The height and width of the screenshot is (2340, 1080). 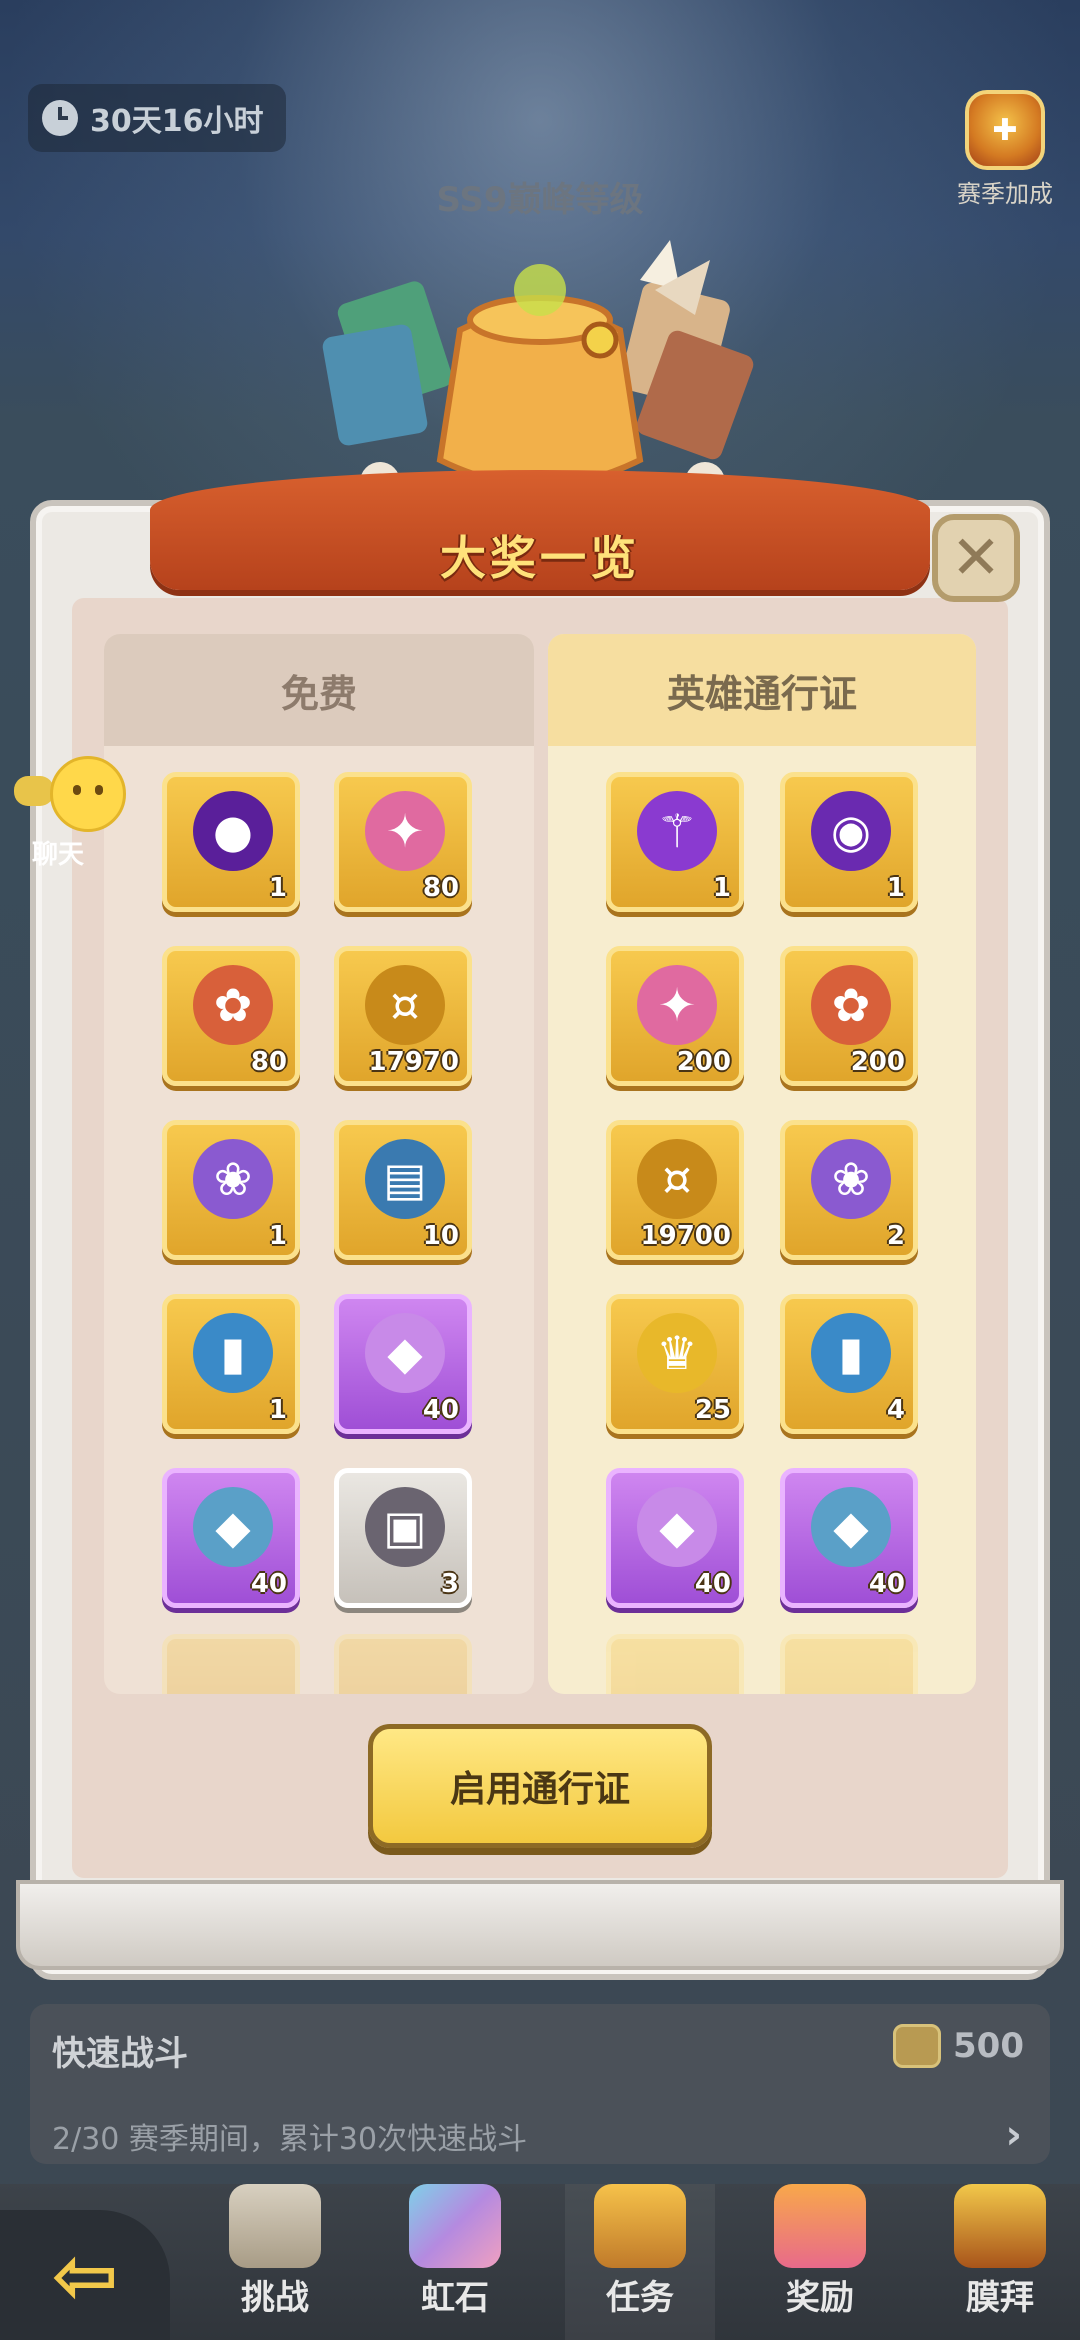 What do you see at coordinates (540, 2262) in the screenshot?
I see `bottom-nav: ⇦ 挑战 虹石 任务 奖励 膜拜` at bounding box center [540, 2262].